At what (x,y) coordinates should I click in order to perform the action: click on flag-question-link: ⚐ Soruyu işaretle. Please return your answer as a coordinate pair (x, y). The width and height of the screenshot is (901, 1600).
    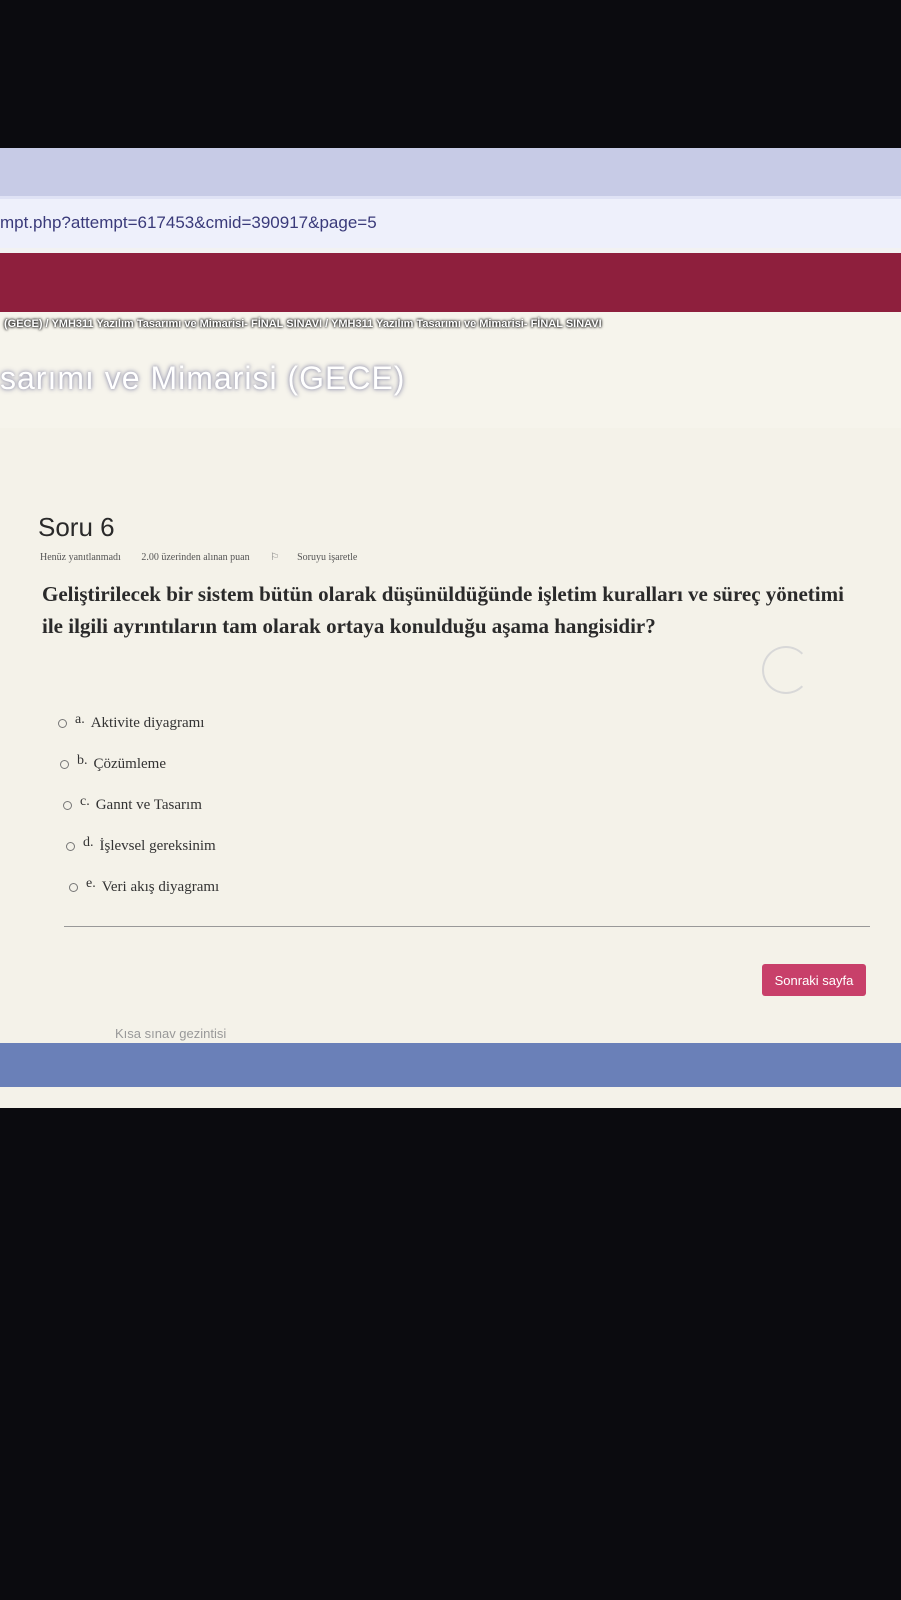
    Looking at the image, I should click on (322, 557).